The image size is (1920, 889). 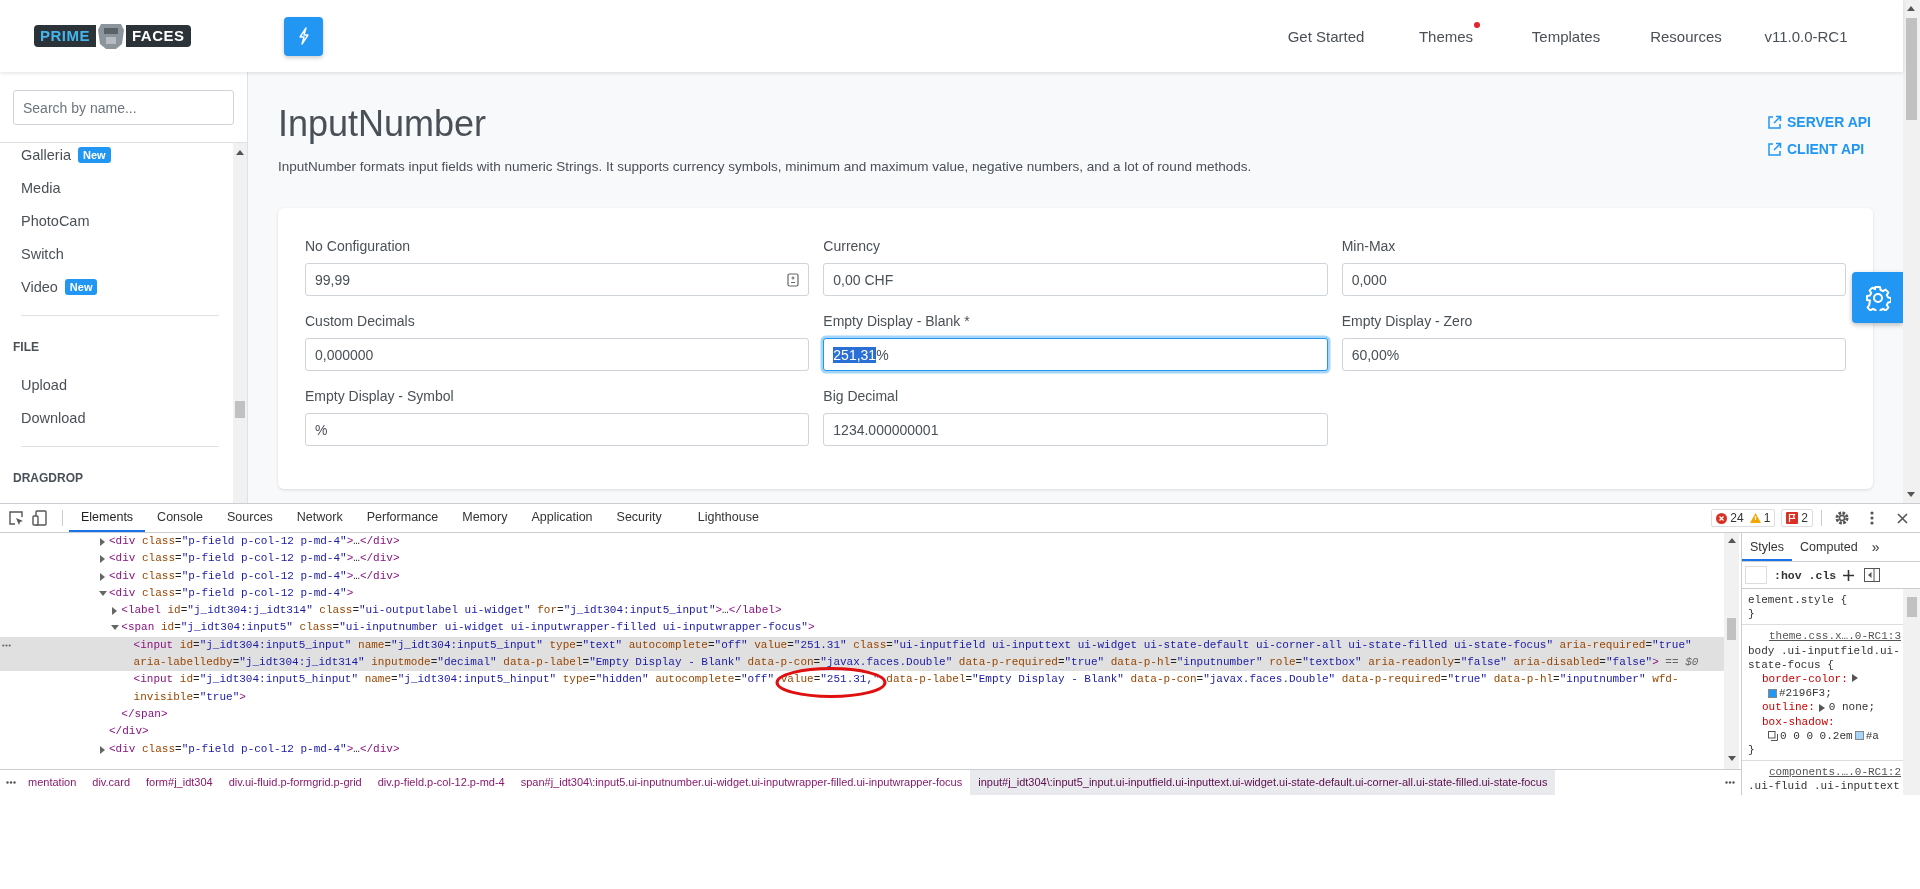 What do you see at coordinates (94, 154) in the screenshot?
I see `new-badge: New` at bounding box center [94, 154].